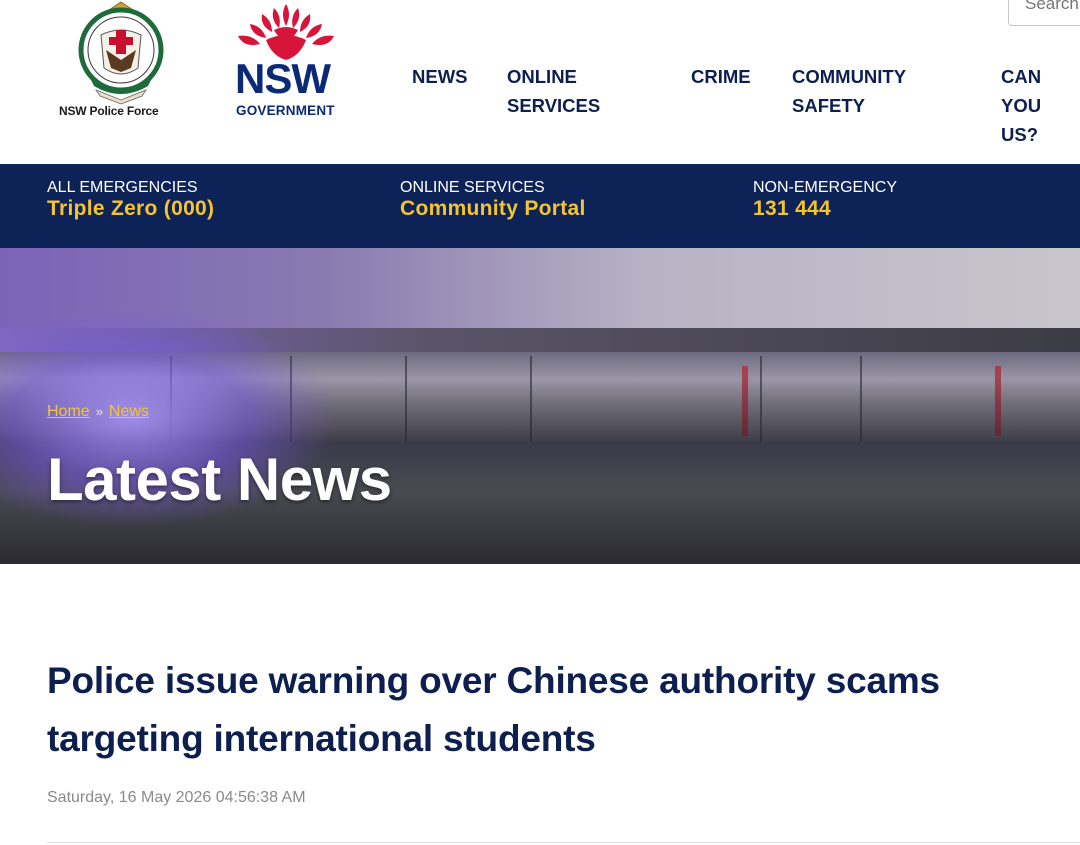 The height and width of the screenshot is (845, 1080). Describe the element at coordinates (721, 76) in the screenshot. I see `nav-item-crime: CRIME` at that location.